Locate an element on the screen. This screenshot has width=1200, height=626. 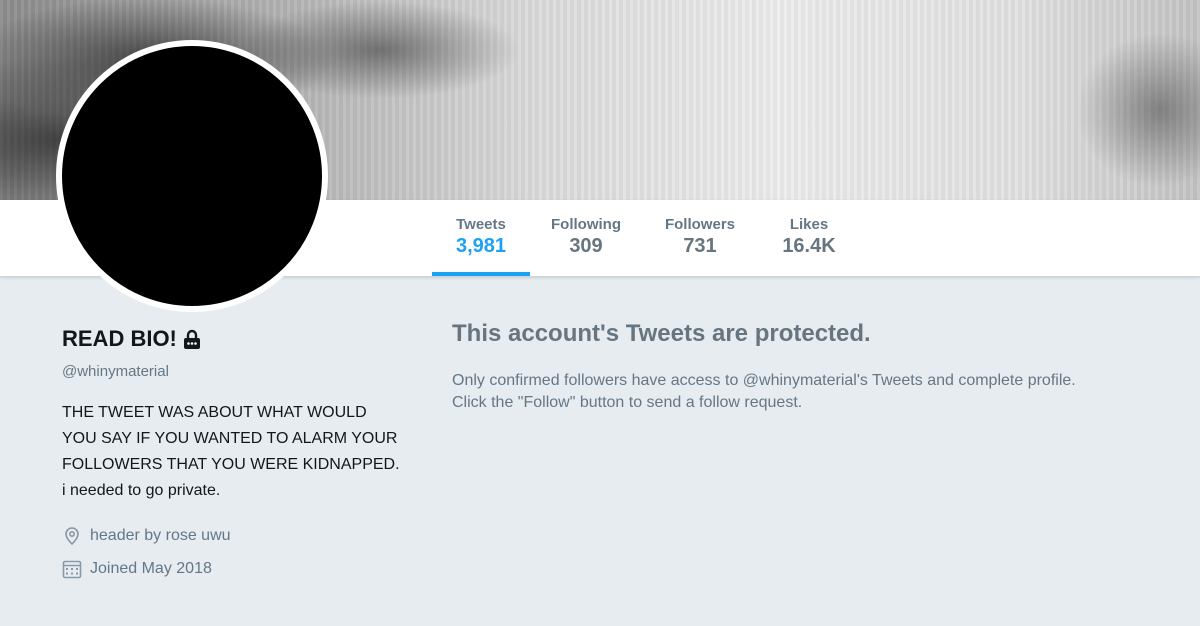
stat-likes-label: Likes is located at coordinates (809, 224).